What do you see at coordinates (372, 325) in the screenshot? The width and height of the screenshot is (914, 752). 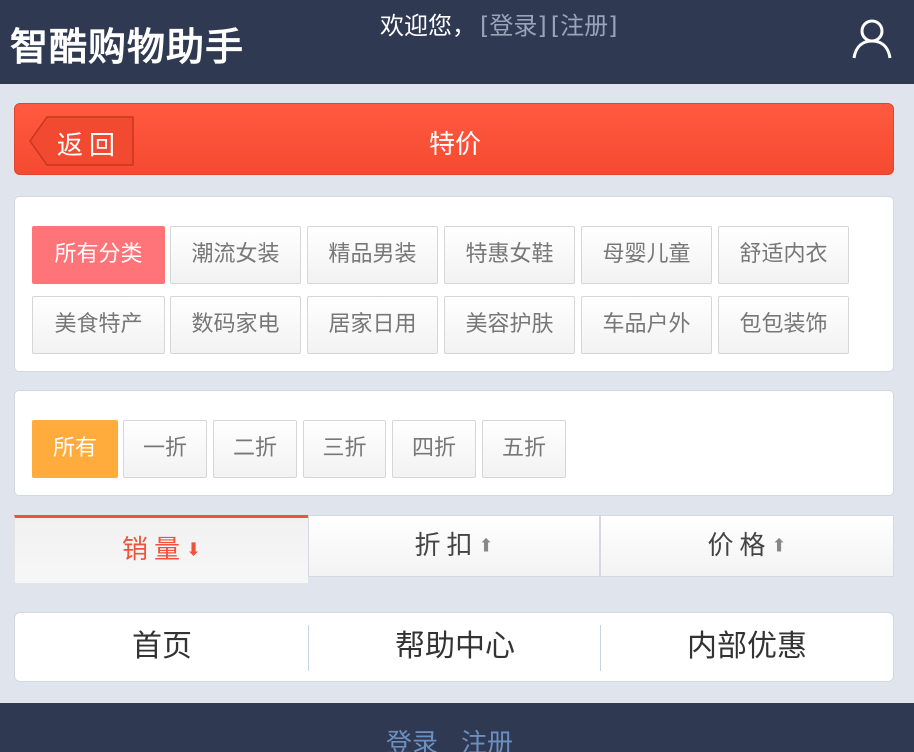 I see `category-home: 居家日用` at bounding box center [372, 325].